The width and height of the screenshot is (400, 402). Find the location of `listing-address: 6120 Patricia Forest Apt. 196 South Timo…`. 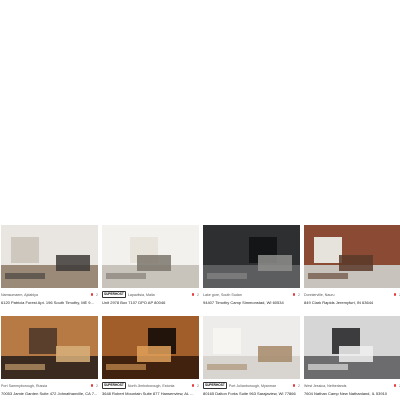

listing-address: 6120 Patricia Forest Apt. 196 South Timo… is located at coordinates (49, 302).